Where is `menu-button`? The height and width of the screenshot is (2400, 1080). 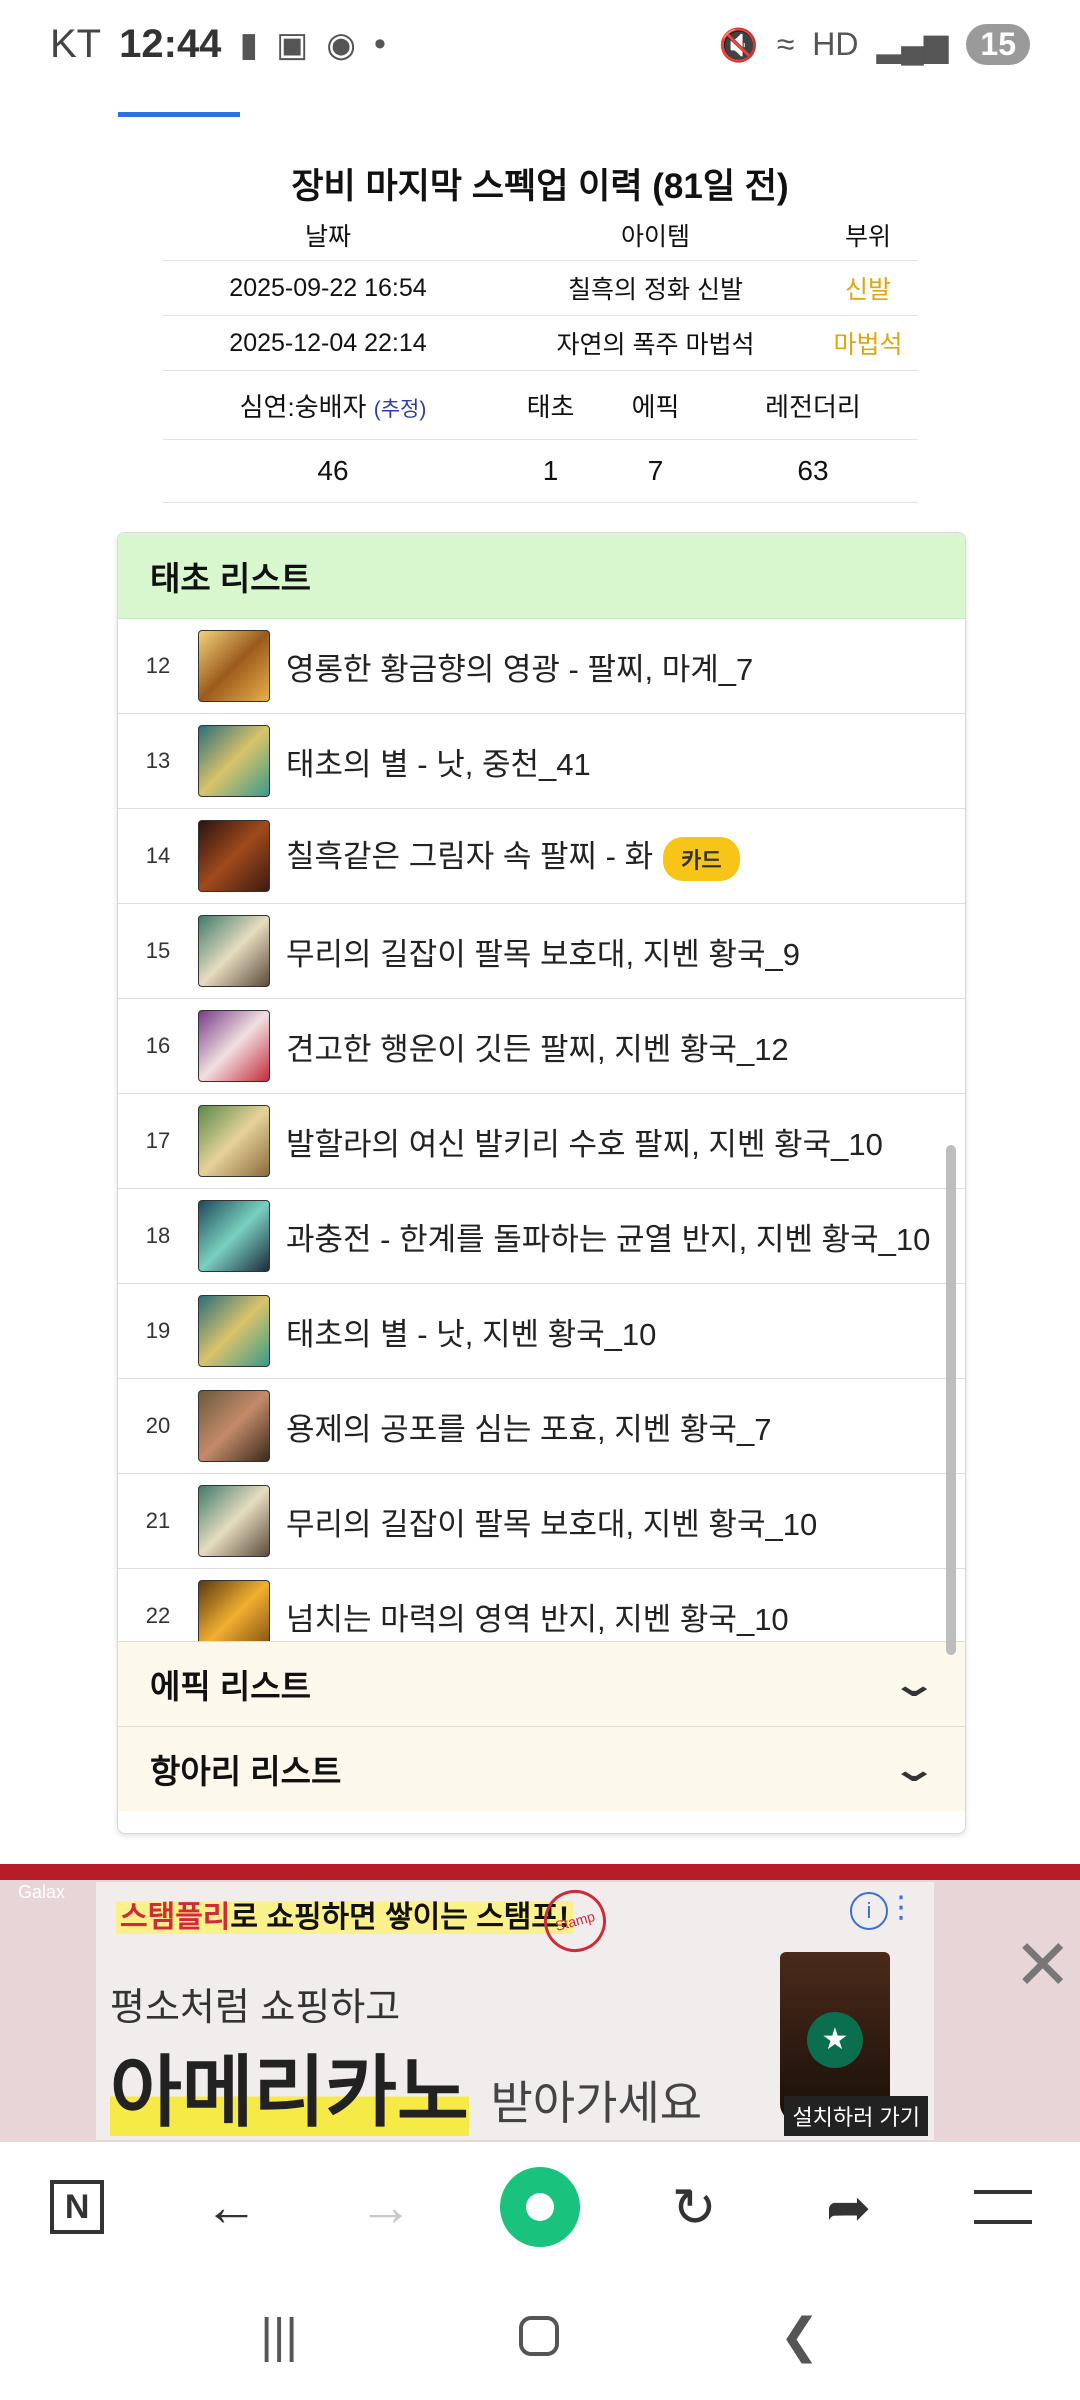
menu-button is located at coordinates (1003, 2207).